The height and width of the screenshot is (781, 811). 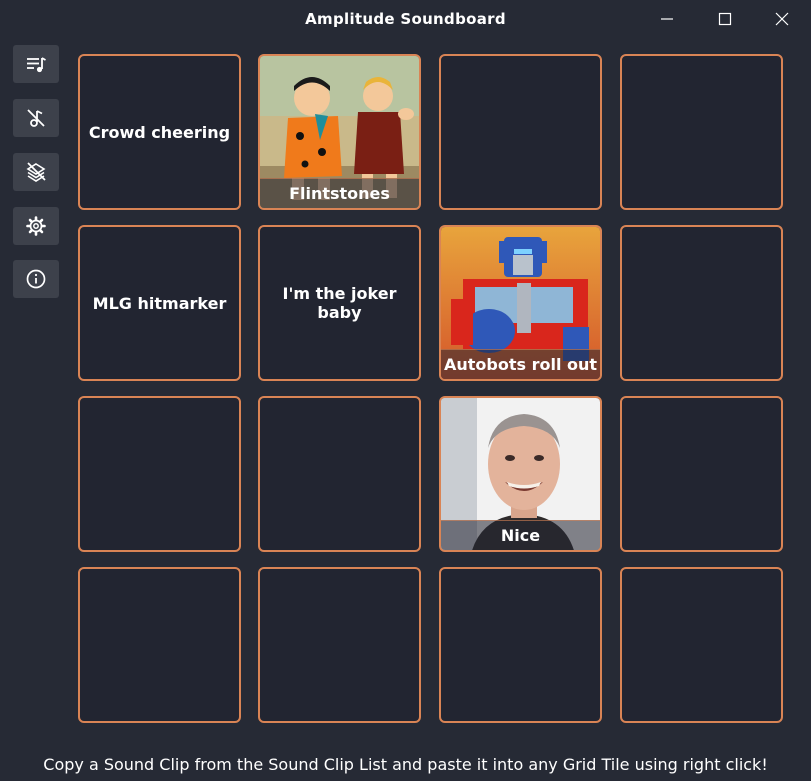 I want to click on info-icon, so click(x=36, y=279).